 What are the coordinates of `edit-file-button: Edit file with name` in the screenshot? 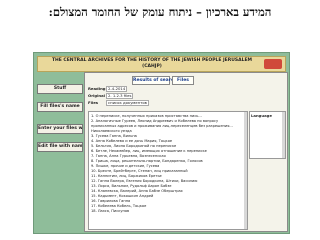 It's located at (60, 147).